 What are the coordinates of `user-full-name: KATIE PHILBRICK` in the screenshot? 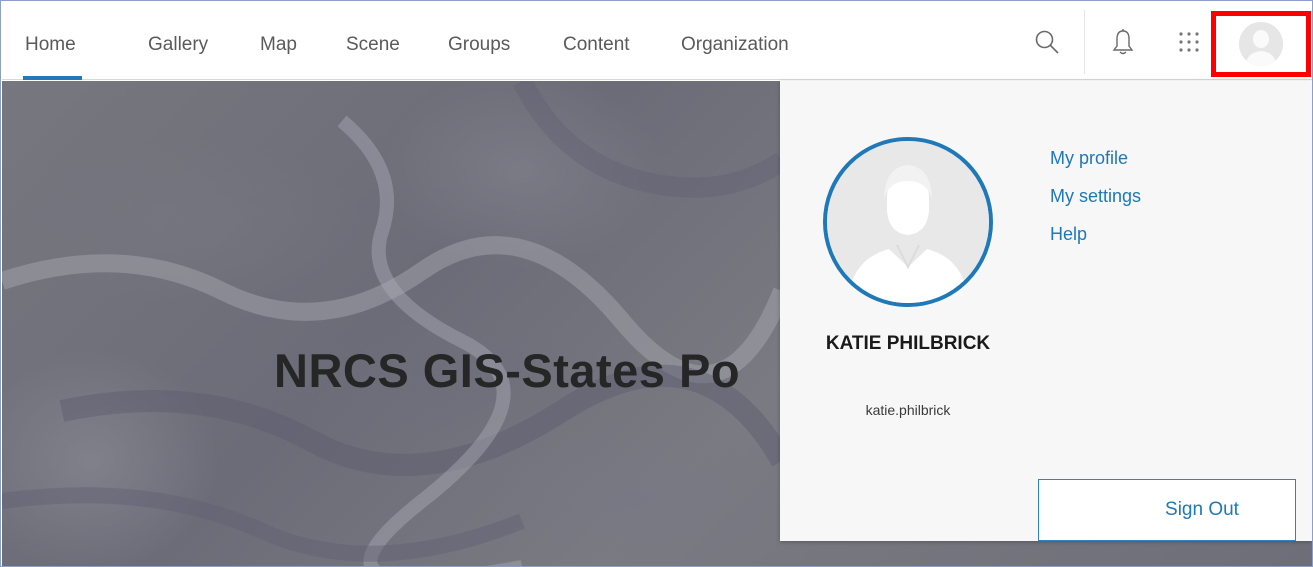 It's located at (908, 343).